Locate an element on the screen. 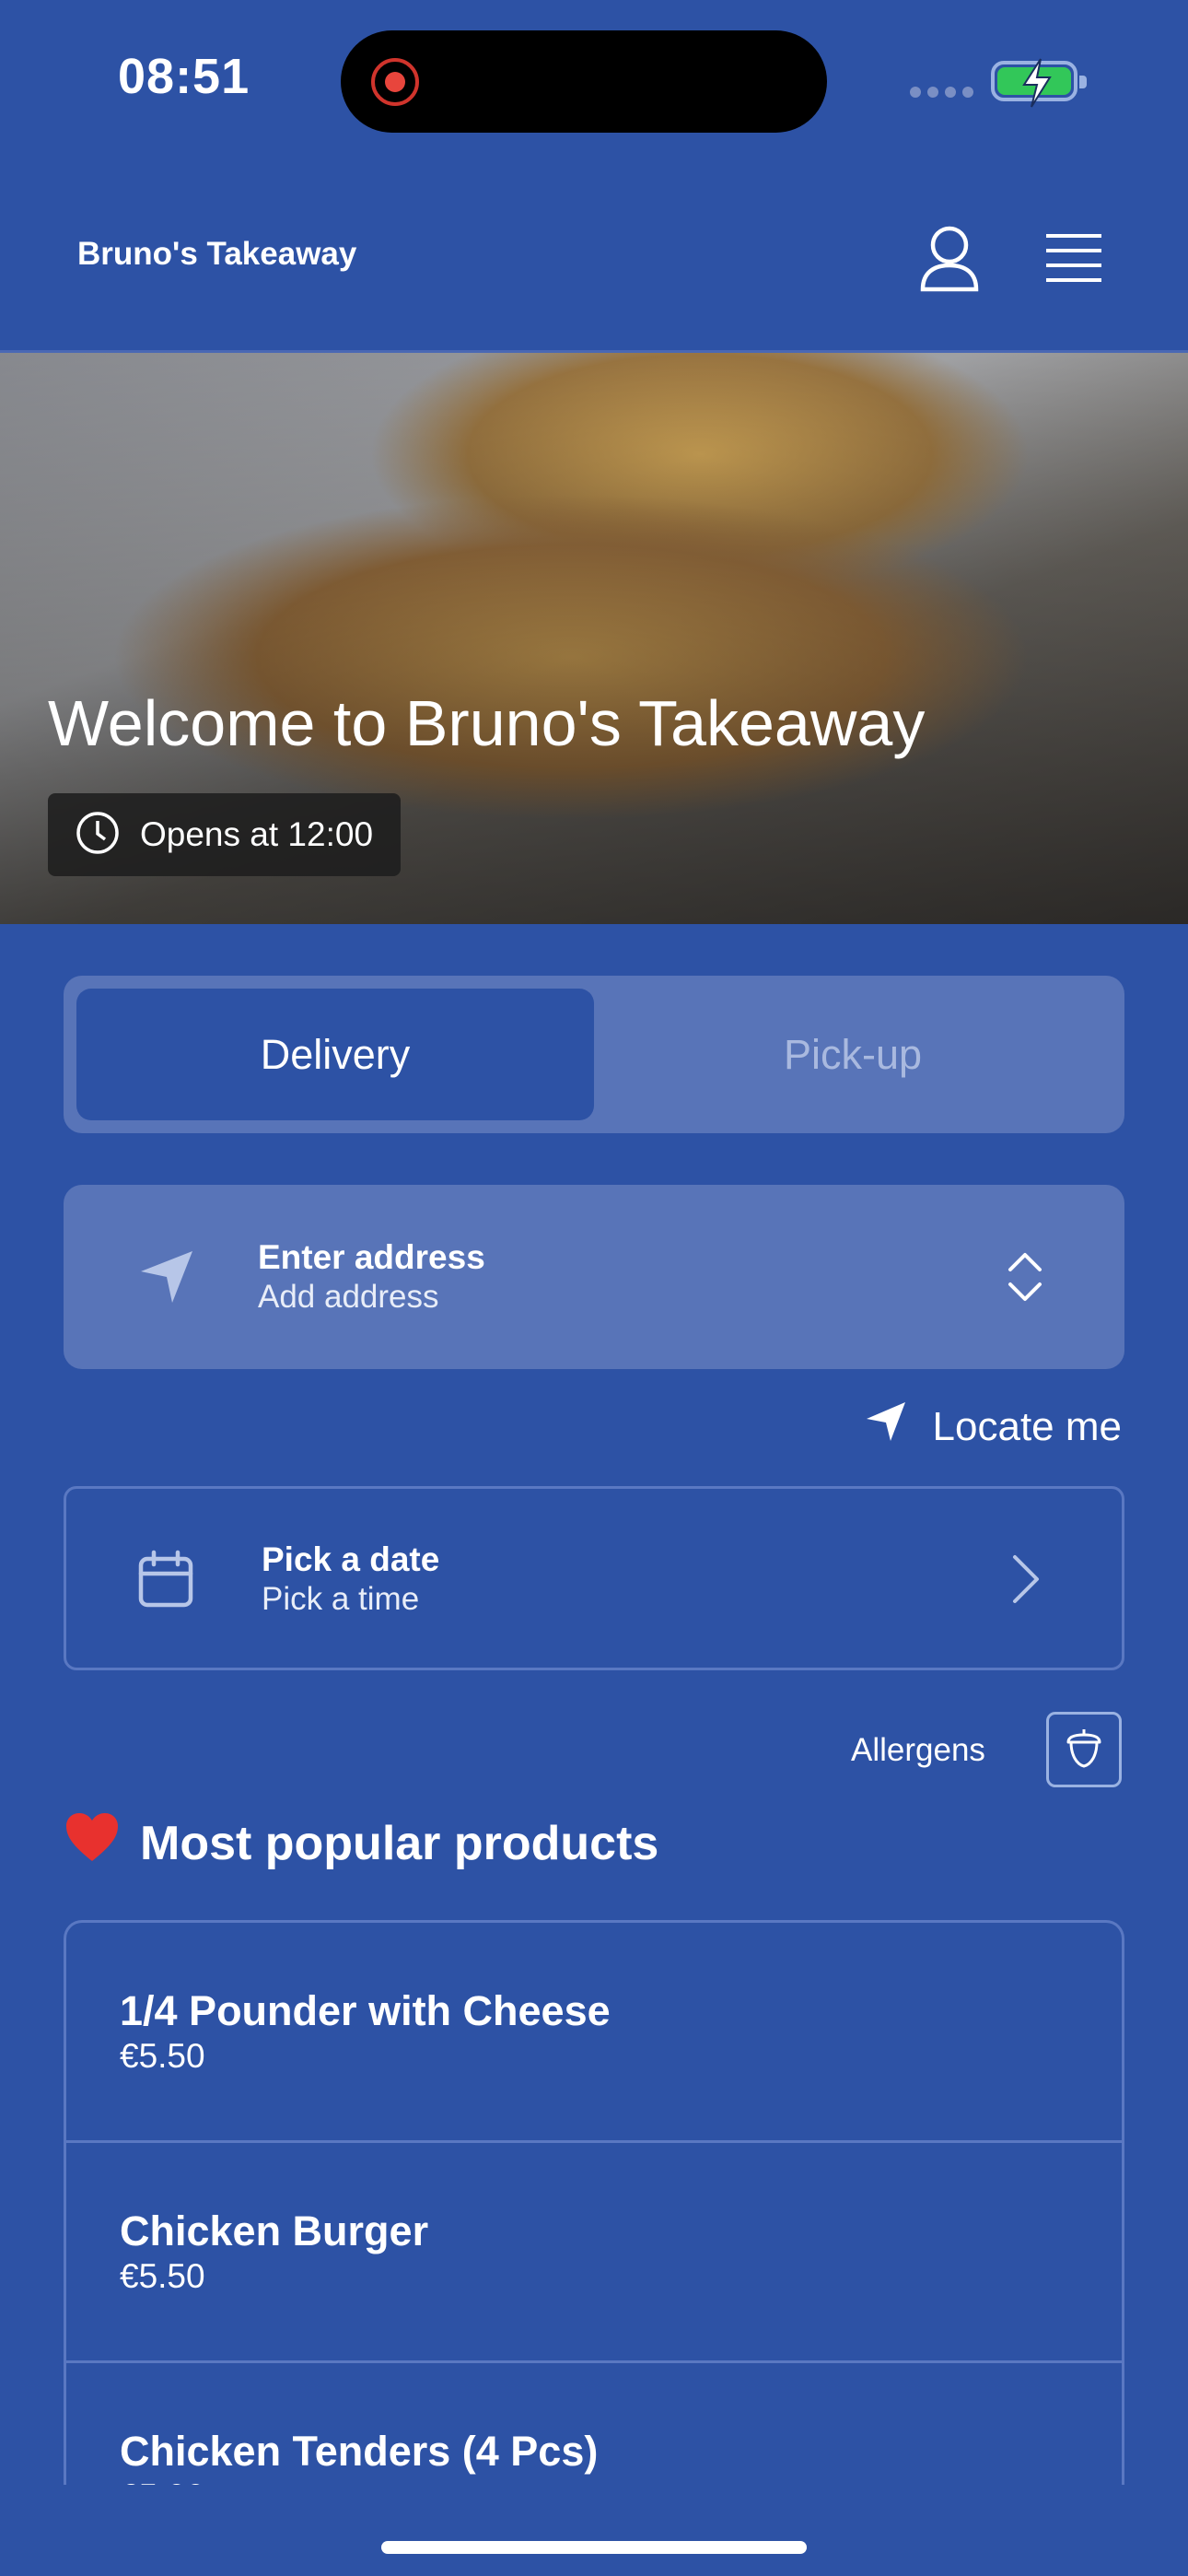  opening-hours-badge: Opens at 12:00 is located at coordinates (225, 834).